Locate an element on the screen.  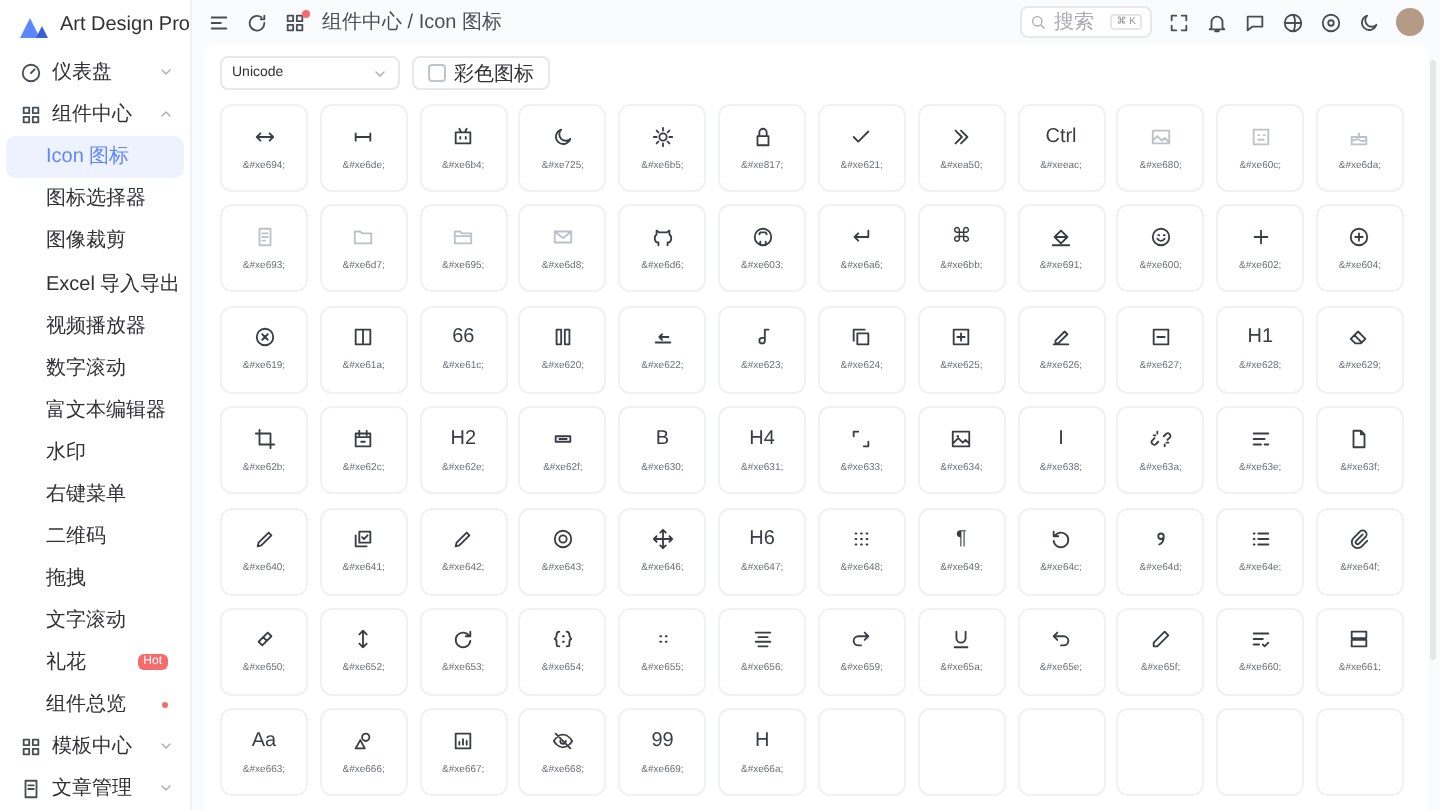
apps-icon is located at coordinates (295, 22).